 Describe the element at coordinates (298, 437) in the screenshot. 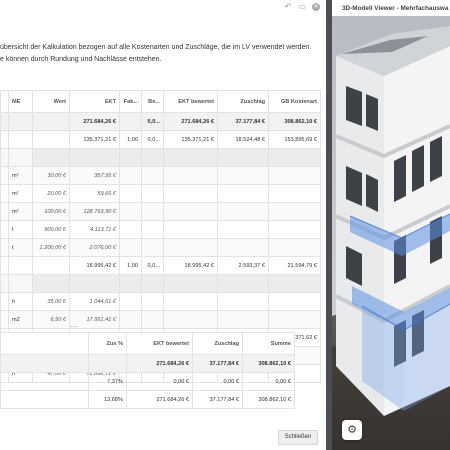

I see `close-button: Schließen` at that location.